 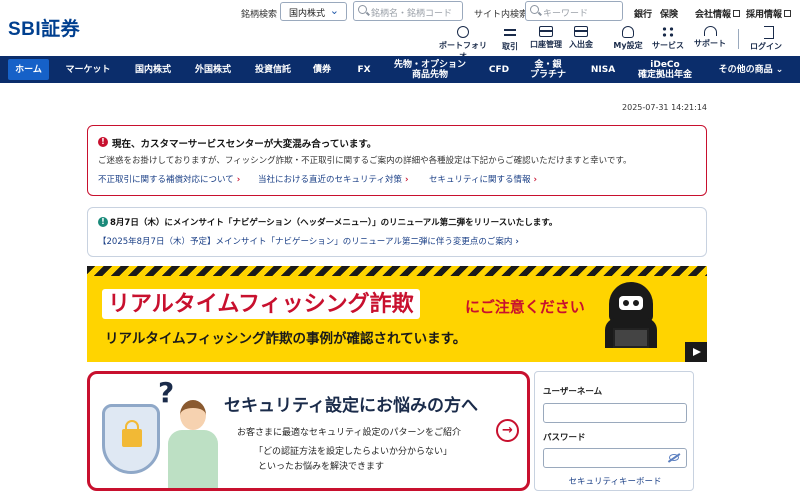 What do you see at coordinates (273, 69) in the screenshot?
I see `nav-investment-trusts: 投資信託` at bounding box center [273, 69].